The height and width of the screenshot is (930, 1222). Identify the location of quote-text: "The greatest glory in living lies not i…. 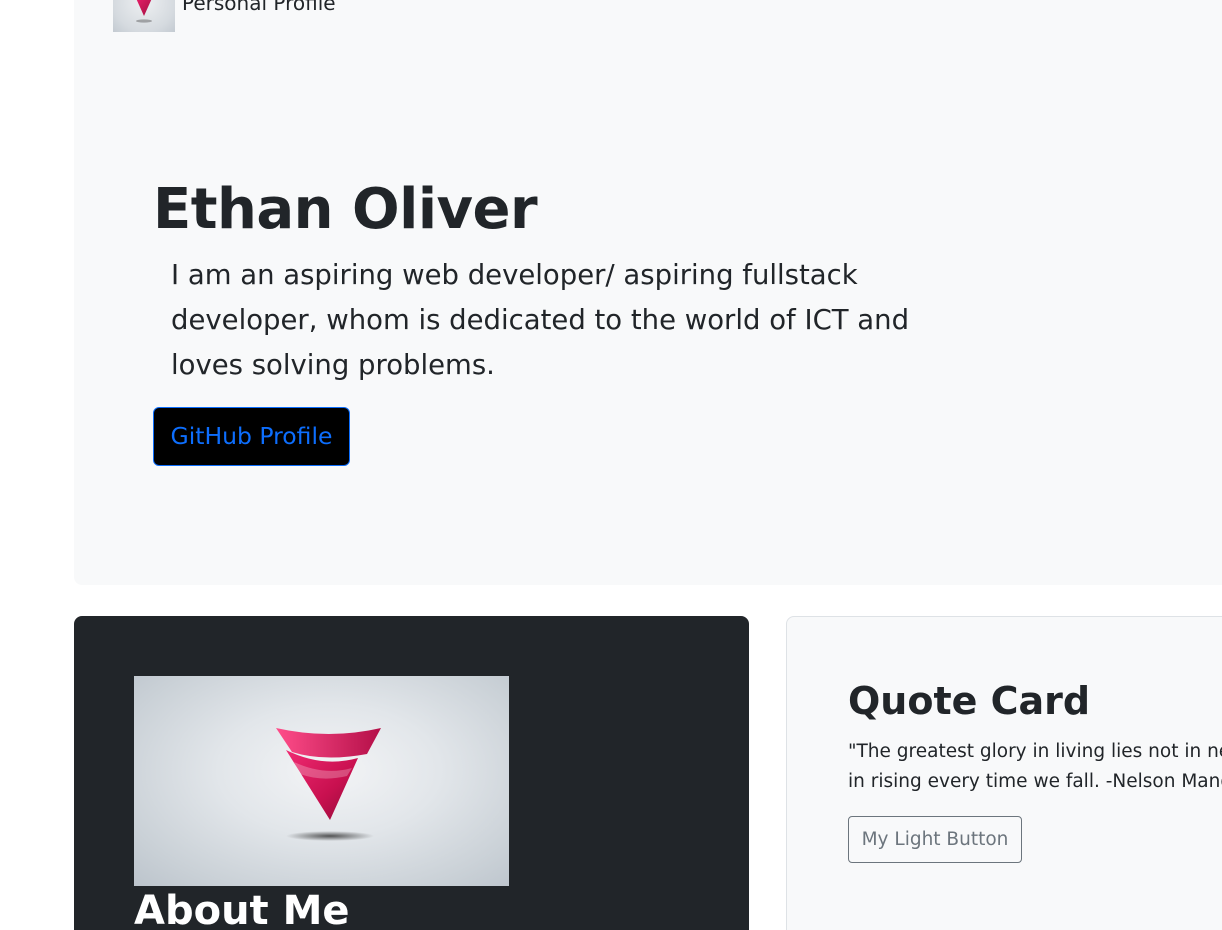
(1035, 766).